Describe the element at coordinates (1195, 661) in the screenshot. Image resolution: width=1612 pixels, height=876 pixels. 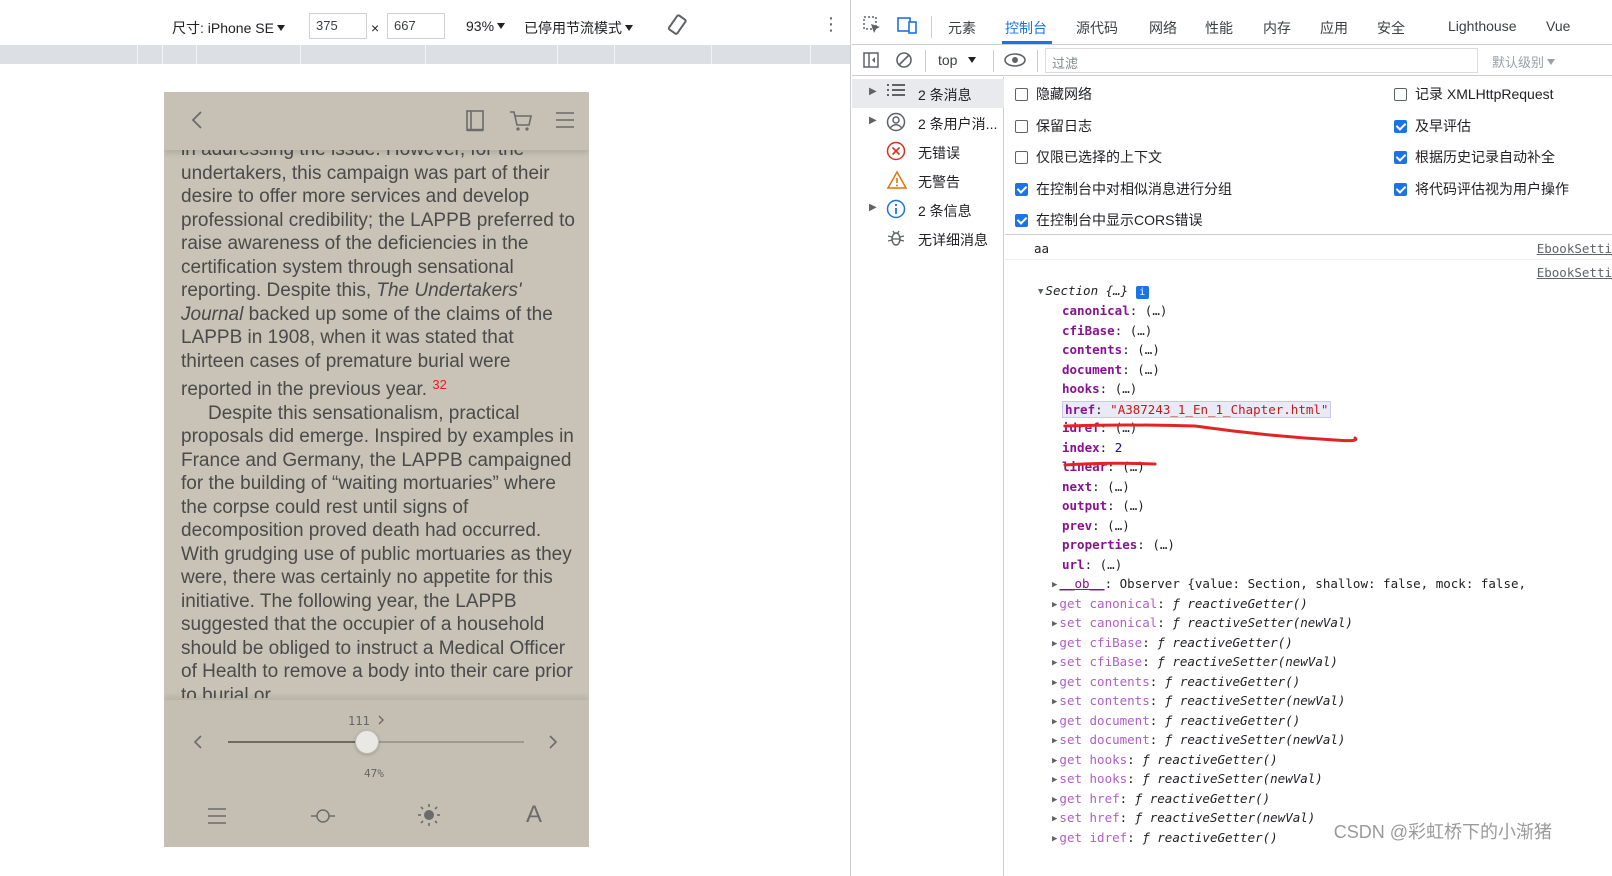
I see `accessor-row: ▶ set cfiBase: ƒ reactiveSetter(newVal)` at that location.